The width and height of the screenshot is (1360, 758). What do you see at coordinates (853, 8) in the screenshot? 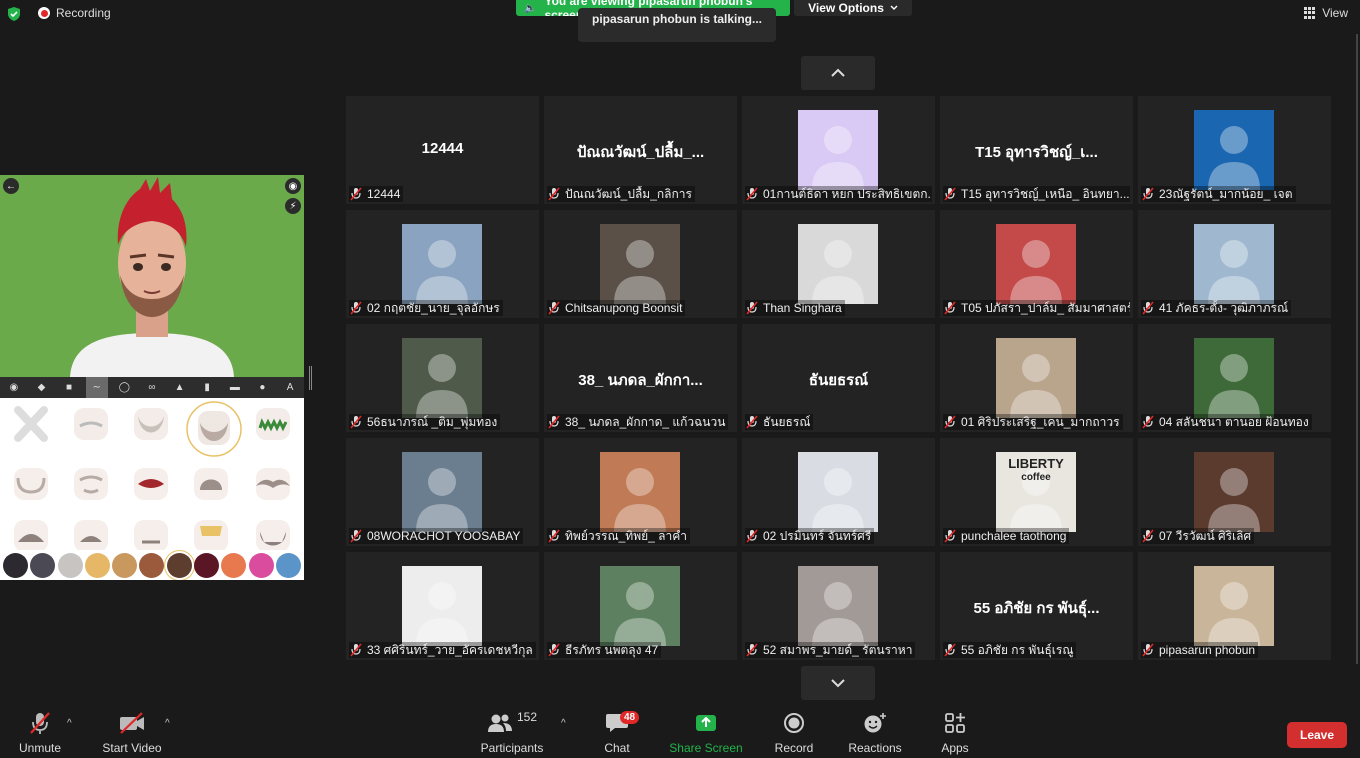
I see `view-options-button: View Options` at bounding box center [853, 8].